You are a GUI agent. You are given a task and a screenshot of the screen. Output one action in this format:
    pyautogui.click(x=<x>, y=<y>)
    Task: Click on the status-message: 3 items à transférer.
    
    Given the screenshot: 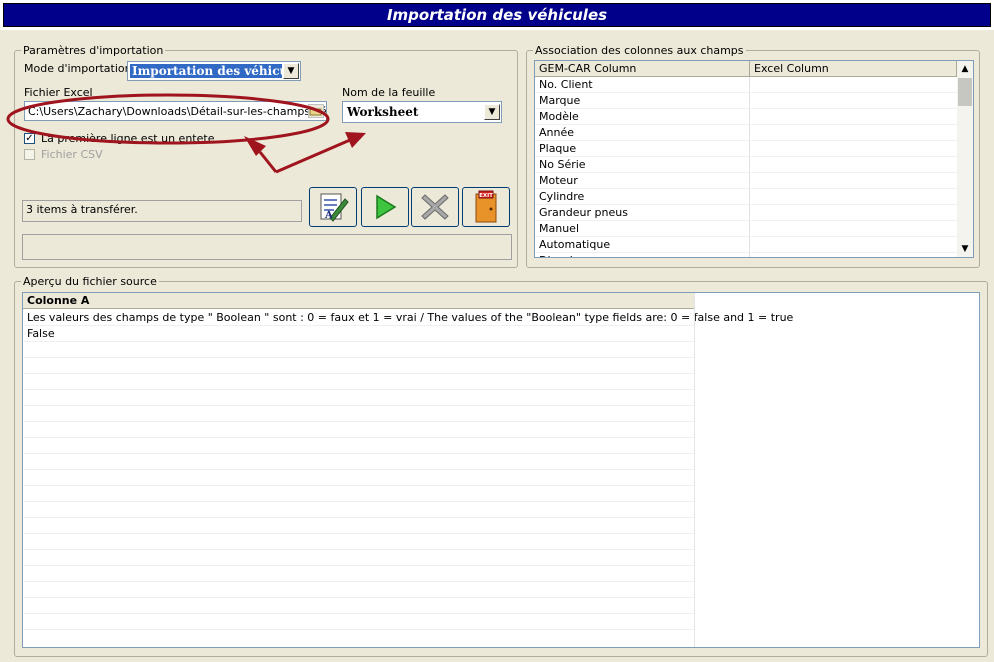 What is the action you would take?
    pyautogui.click(x=162, y=211)
    